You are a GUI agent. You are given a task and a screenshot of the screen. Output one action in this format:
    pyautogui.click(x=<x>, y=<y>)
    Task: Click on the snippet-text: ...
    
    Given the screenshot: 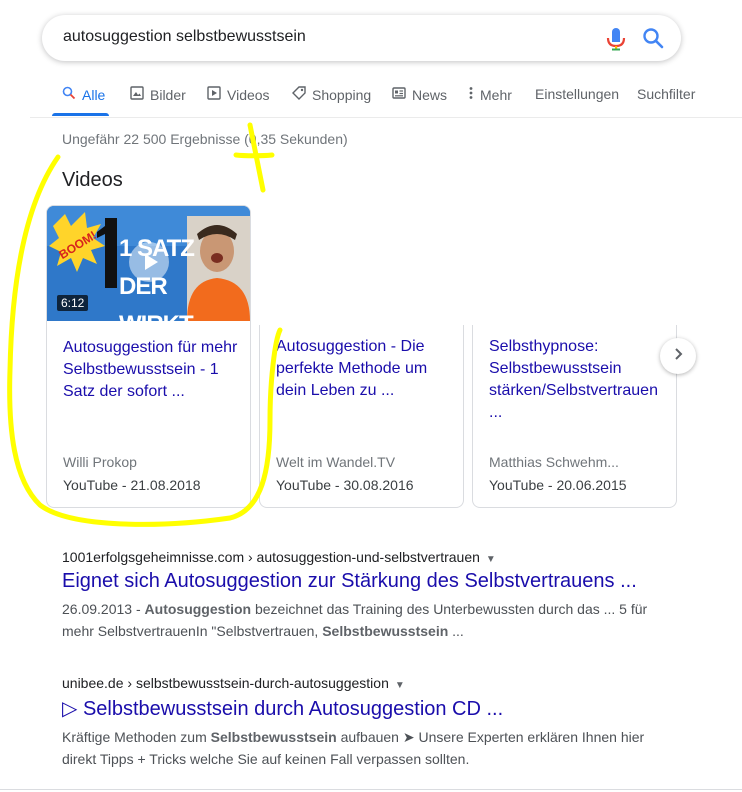 What is the action you would take?
    pyautogui.click(x=456, y=631)
    